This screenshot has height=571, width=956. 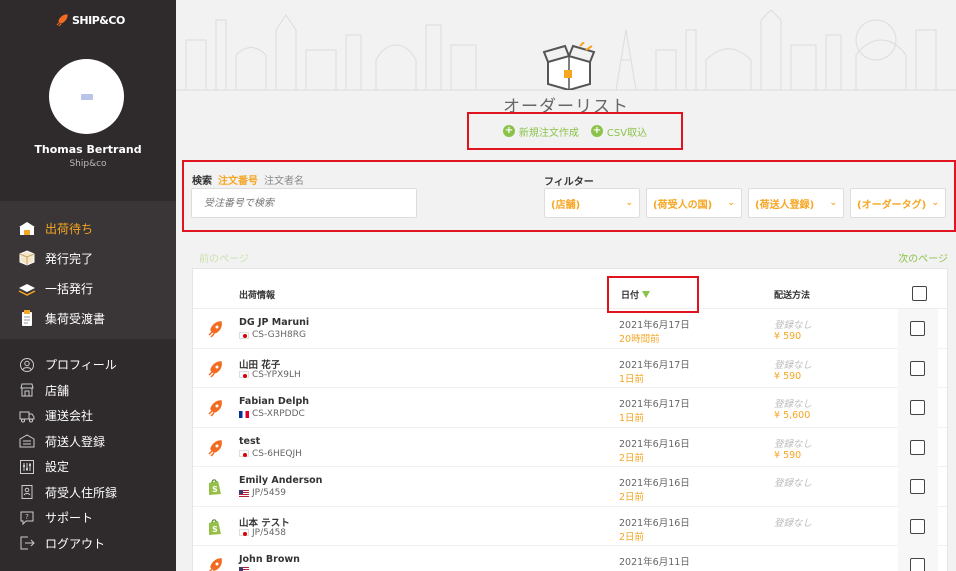 I want to click on recipient-name: Emily Anderson, so click(x=281, y=480).